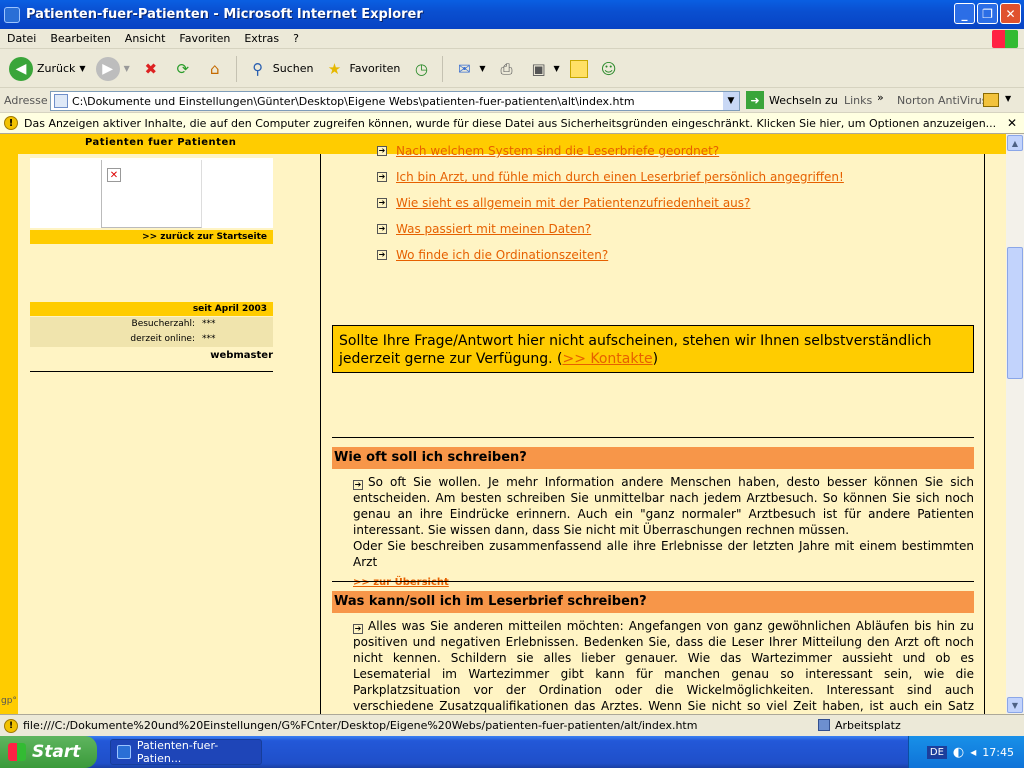 This screenshot has width=1024, height=768. Describe the element at coordinates (361, 69) in the screenshot. I see `favorites-button: ★ Favoriten` at that location.